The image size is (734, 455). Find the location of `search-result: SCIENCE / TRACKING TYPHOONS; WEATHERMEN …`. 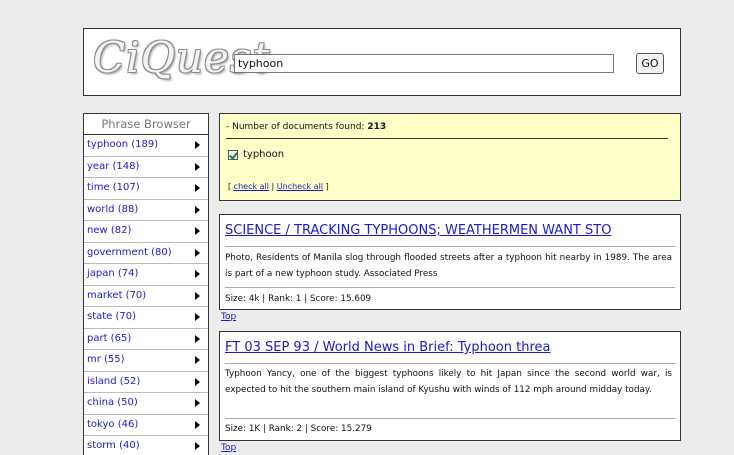

search-result: SCIENCE / TRACKING TYPHOONS; WEATHERMEN … is located at coordinates (450, 262).